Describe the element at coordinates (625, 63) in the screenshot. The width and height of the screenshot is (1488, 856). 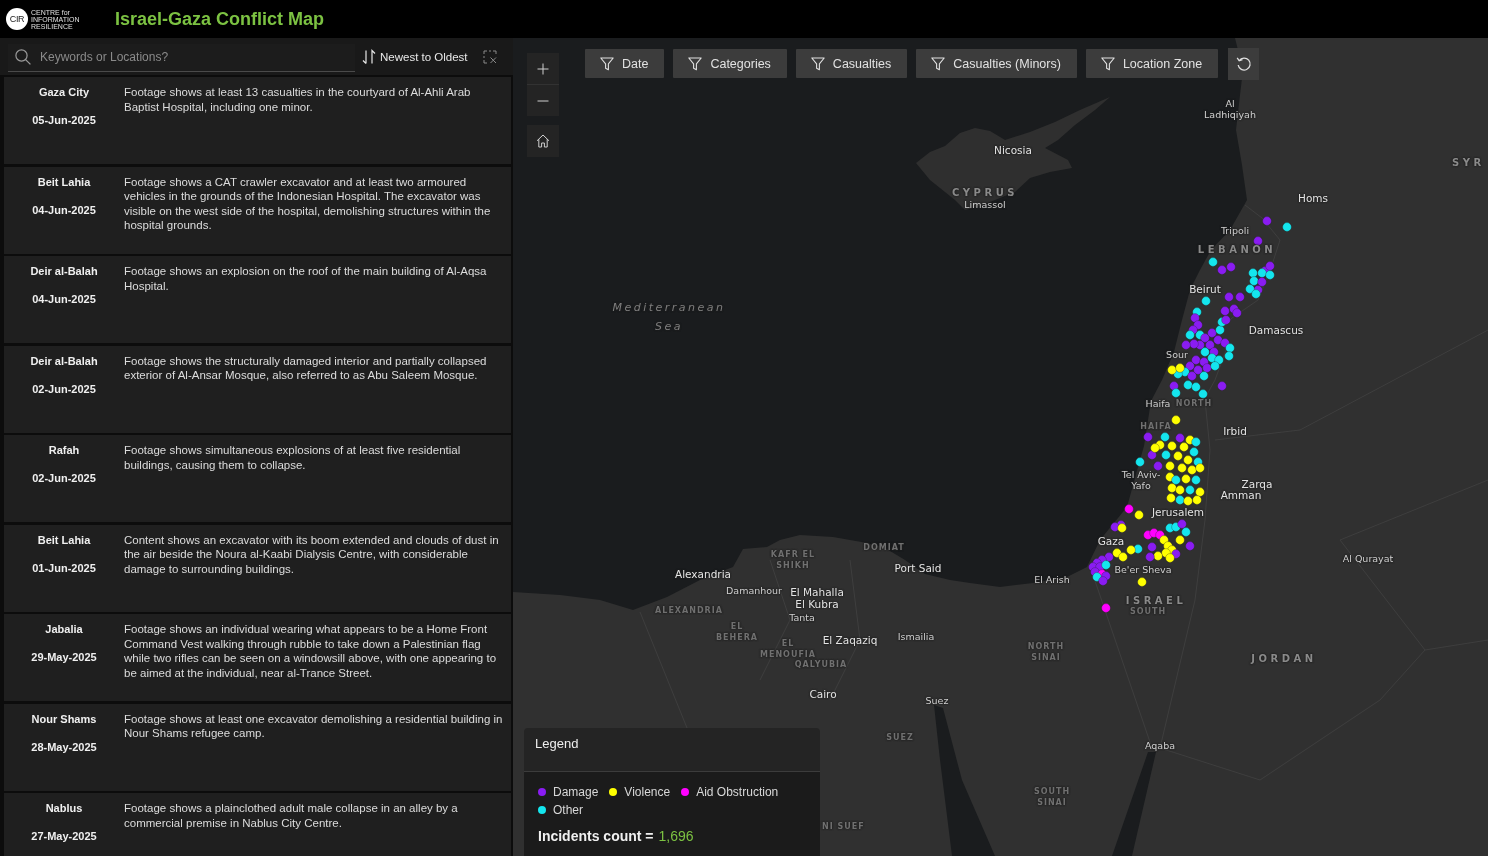
I see `filter-button: Date` at that location.